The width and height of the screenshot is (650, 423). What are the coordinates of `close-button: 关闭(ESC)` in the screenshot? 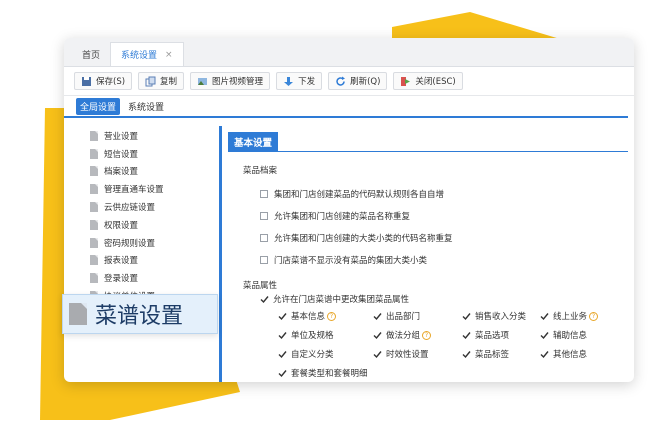 It's located at (428, 81).